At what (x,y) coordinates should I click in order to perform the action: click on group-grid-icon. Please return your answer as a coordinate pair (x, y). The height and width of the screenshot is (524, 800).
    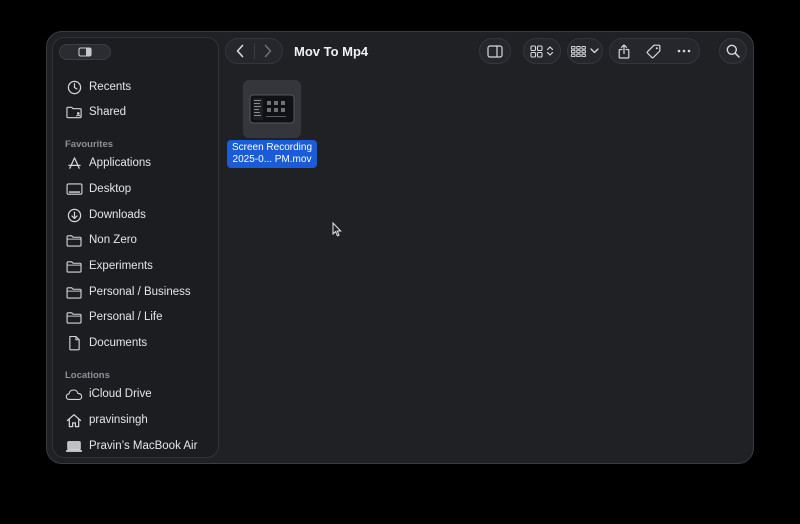
    Looking at the image, I should click on (578, 51).